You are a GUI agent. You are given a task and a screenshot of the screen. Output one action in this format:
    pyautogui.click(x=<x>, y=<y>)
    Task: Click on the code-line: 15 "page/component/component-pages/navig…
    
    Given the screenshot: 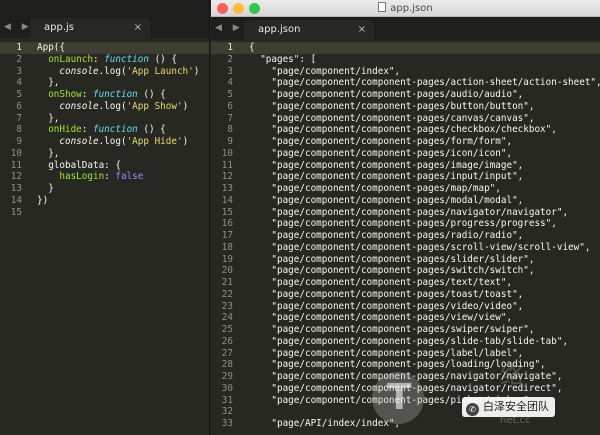 What is the action you would take?
    pyautogui.click(x=405, y=213)
    